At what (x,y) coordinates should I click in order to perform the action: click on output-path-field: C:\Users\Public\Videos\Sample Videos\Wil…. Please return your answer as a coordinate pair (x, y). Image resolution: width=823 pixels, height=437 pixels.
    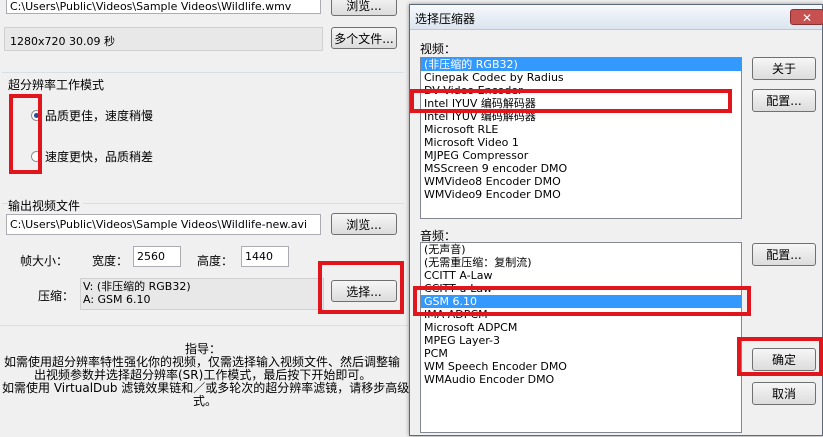
    Looking at the image, I should click on (163, 224).